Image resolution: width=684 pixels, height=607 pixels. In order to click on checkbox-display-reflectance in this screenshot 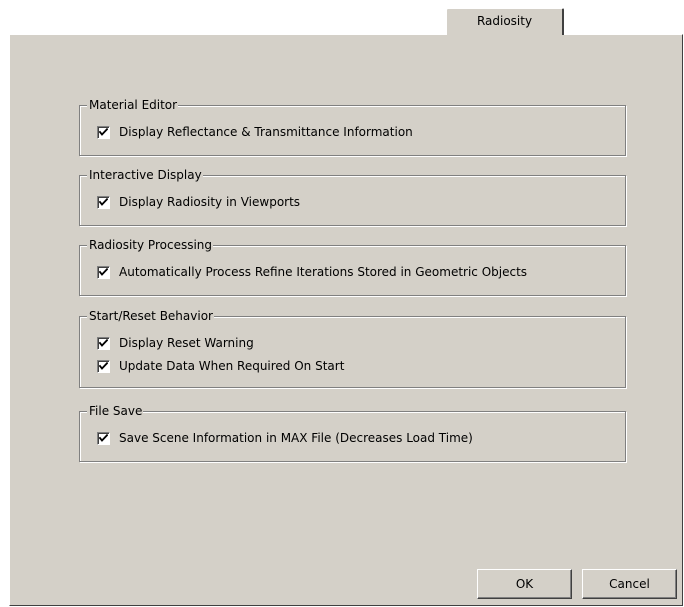, I will do `click(103, 132)`.